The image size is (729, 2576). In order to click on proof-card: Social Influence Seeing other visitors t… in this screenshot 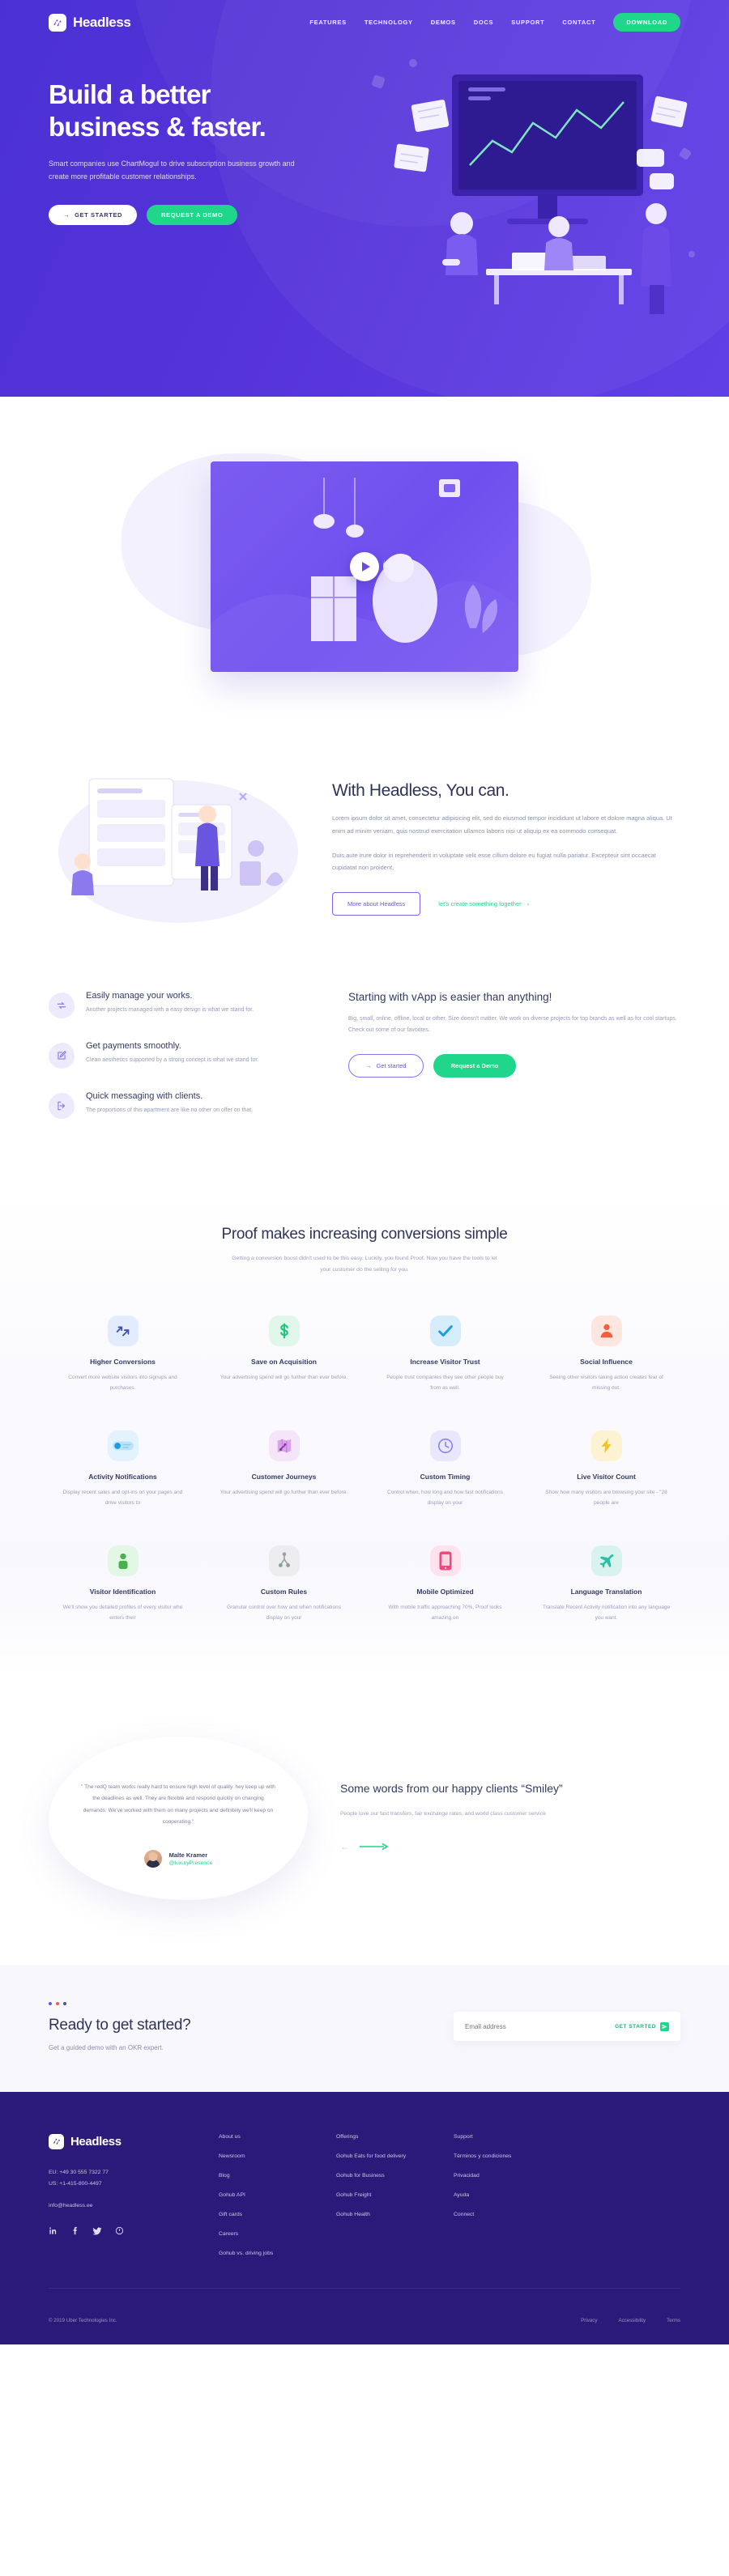, I will do `click(606, 1354)`.